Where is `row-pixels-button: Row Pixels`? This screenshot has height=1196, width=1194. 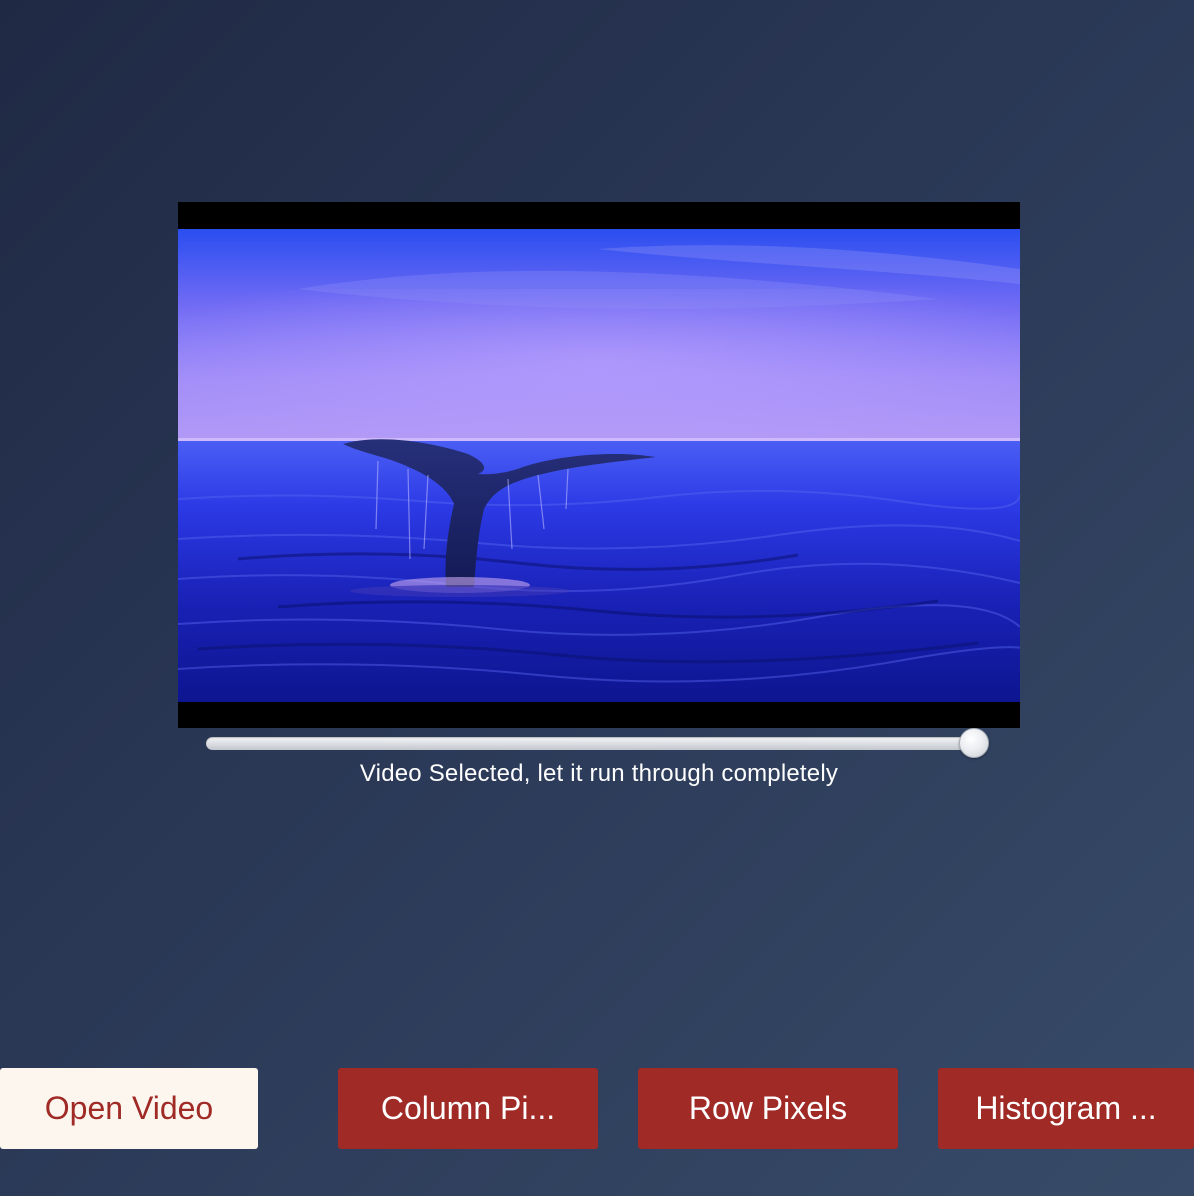
row-pixels-button: Row Pixels is located at coordinates (768, 1108).